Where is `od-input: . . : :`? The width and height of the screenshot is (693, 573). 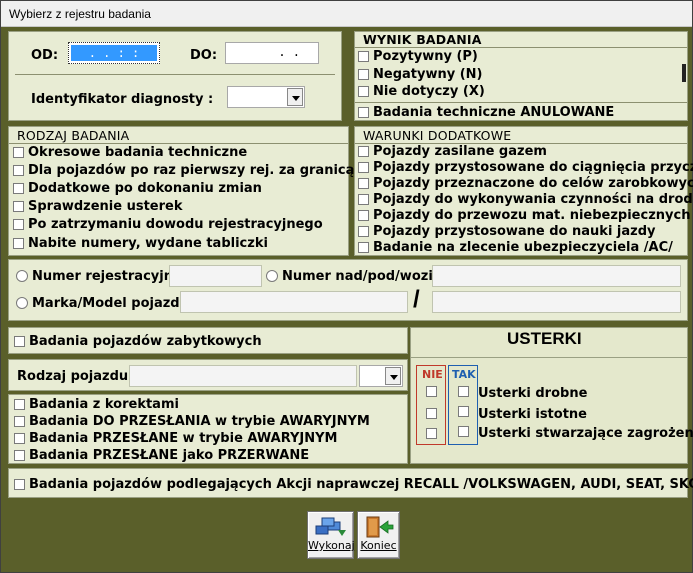
od-input: . . : : is located at coordinates (114, 53).